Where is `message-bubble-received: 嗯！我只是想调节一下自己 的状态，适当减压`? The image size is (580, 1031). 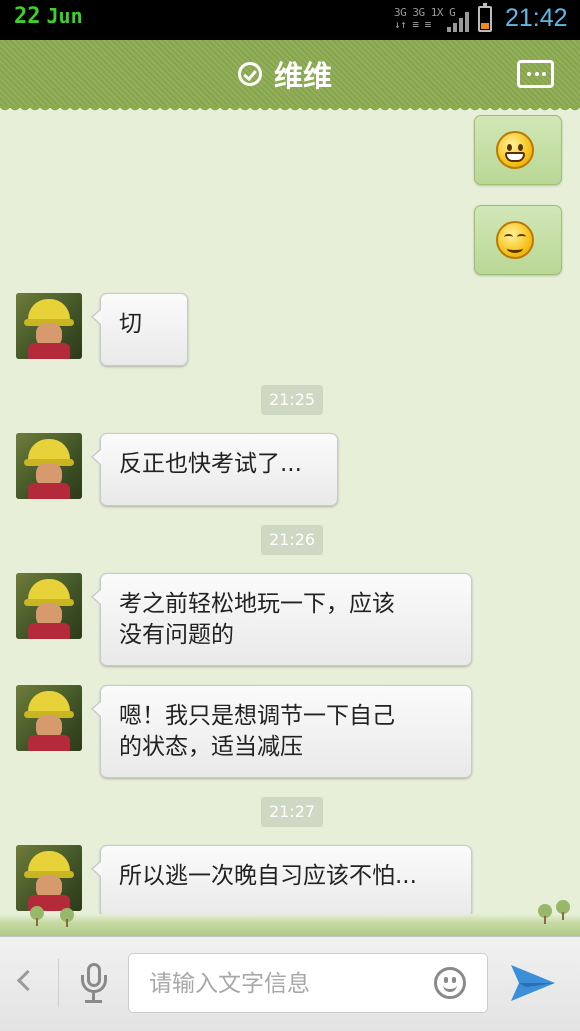
message-bubble-received: 嗯！我只是想调节一下自己 的状态，适当减压 is located at coordinates (281, 731).